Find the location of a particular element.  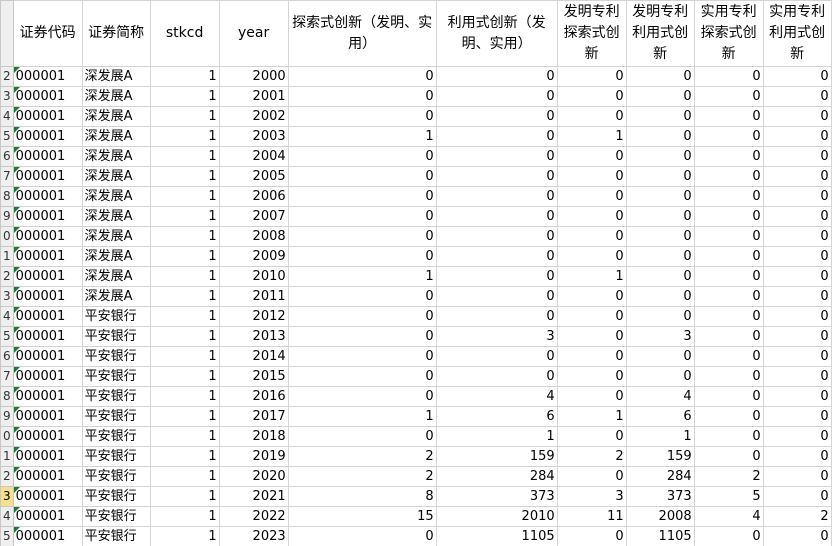

table-cell: 15 is located at coordinates (362, 516).